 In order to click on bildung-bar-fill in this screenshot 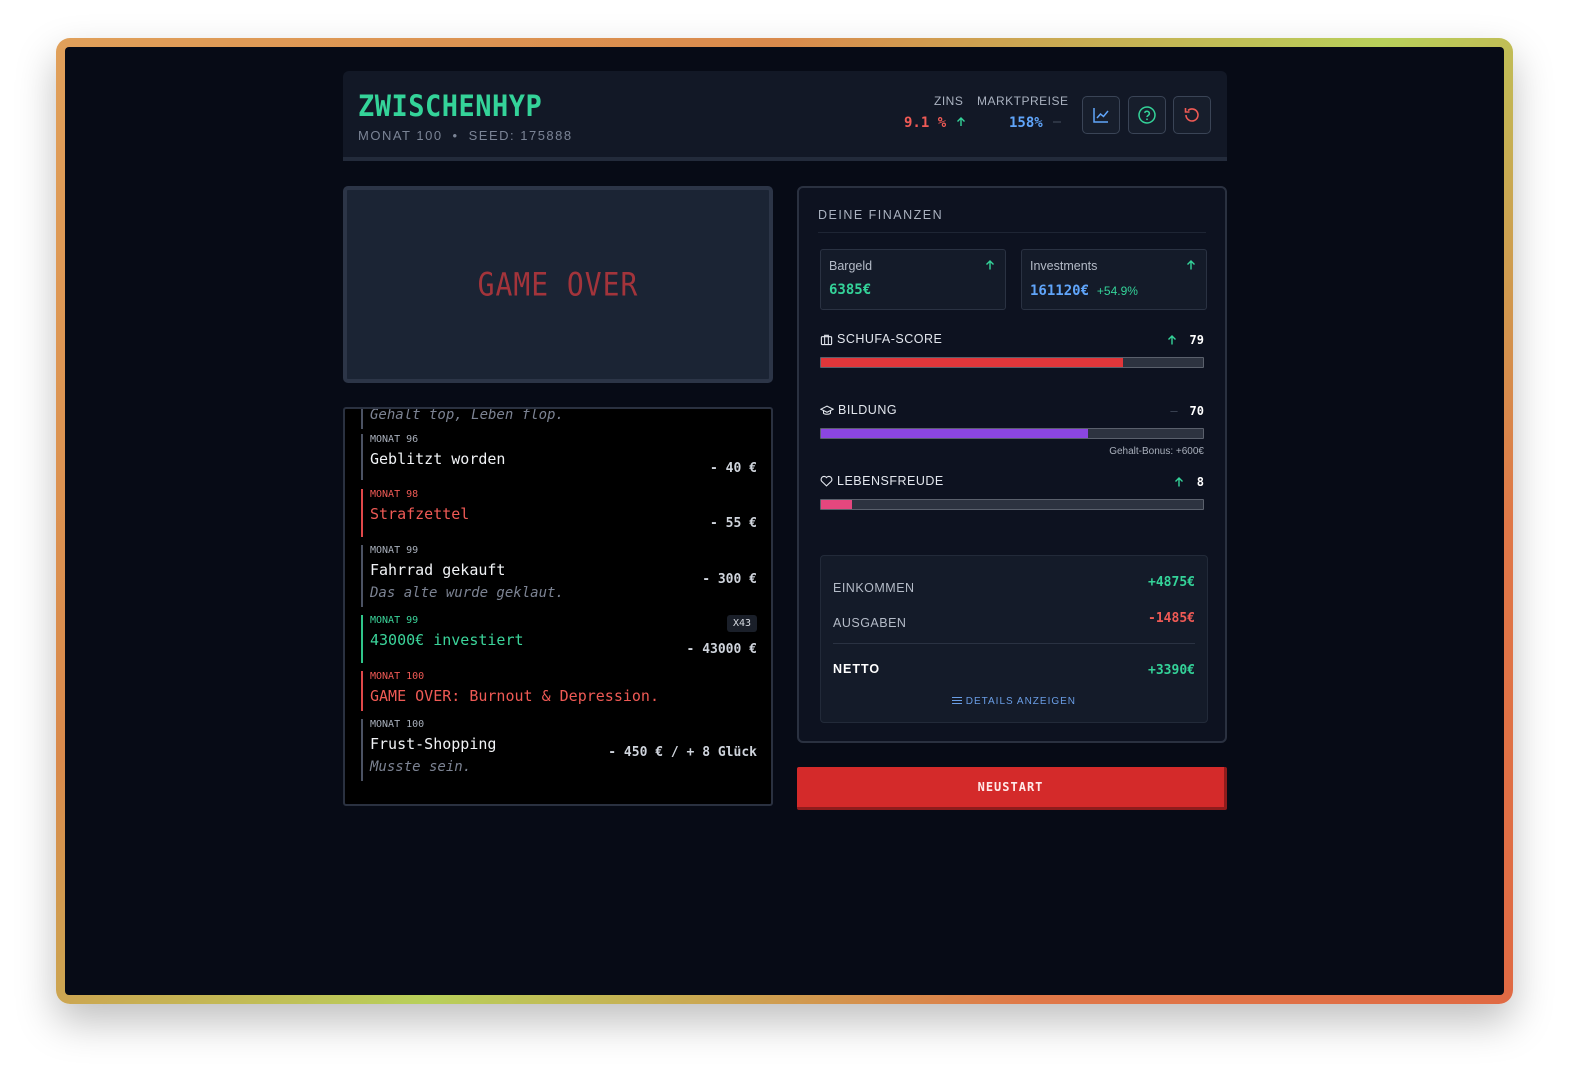, I will do `click(955, 433)`.